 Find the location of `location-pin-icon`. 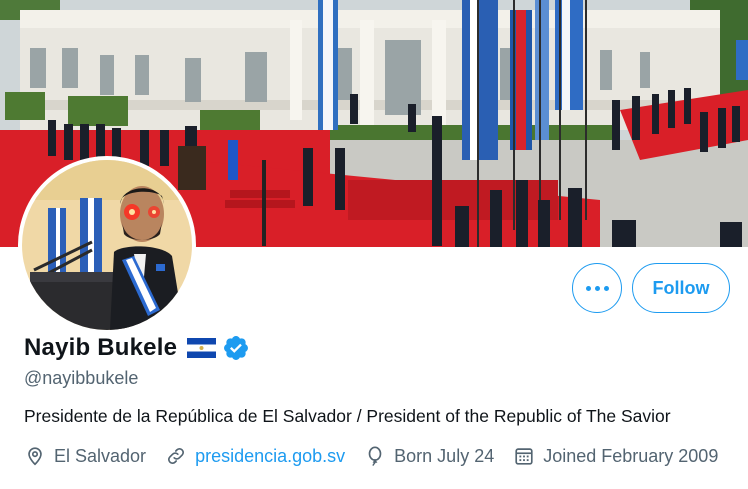

location-pin-icon is located at coordinates (35, 456).